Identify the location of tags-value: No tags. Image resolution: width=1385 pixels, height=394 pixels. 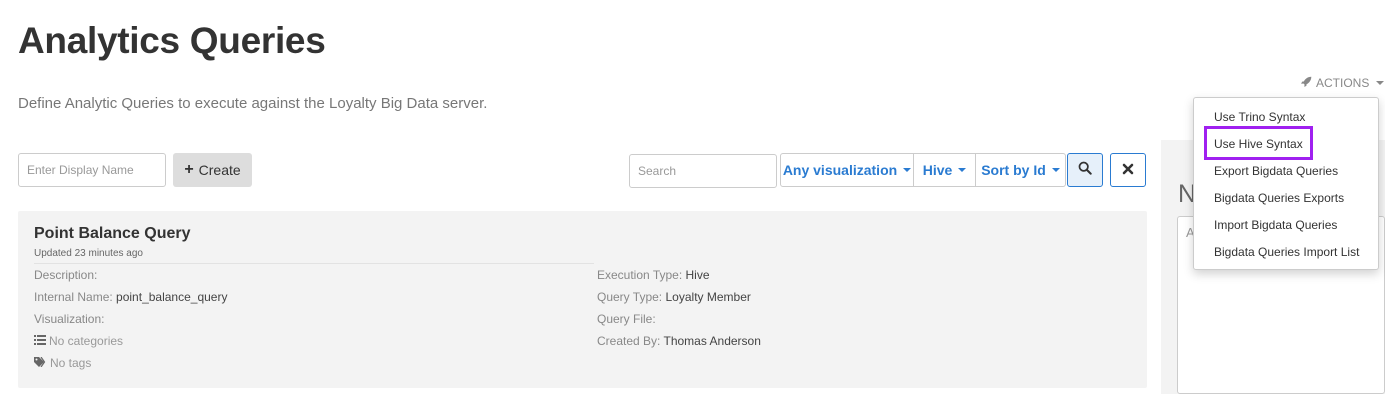
(71, 363).